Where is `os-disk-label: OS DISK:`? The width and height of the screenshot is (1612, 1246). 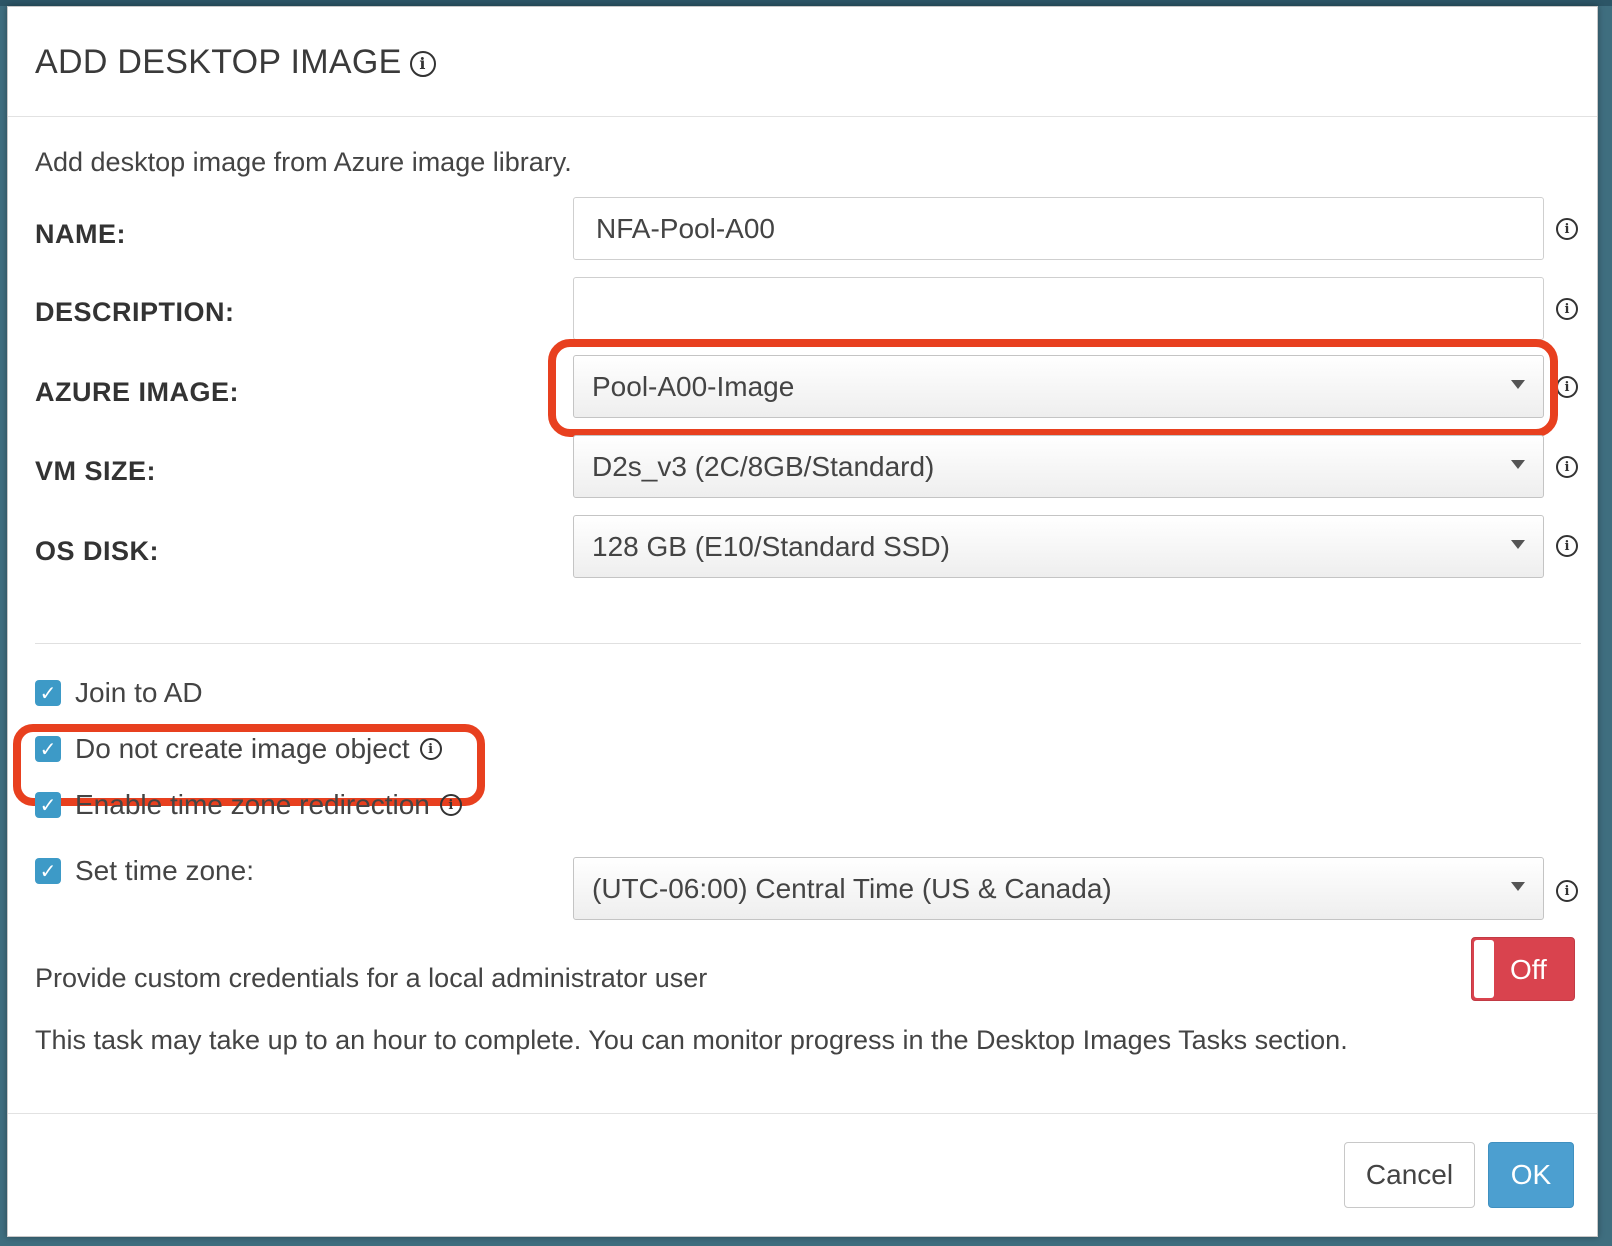
os-disk-label: OS DISK: is located at coordinates (97, 551).